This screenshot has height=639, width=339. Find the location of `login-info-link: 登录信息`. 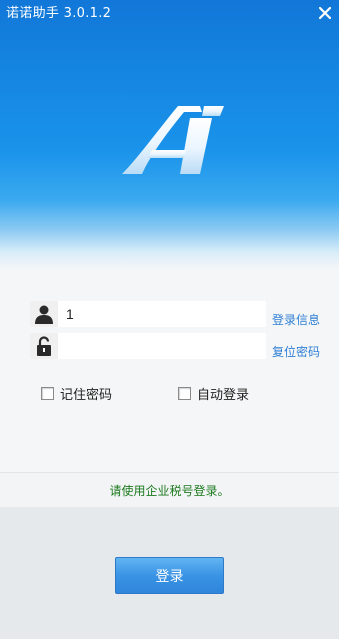

login-info-link: 登录信息 is located at coordinates (296, 320).